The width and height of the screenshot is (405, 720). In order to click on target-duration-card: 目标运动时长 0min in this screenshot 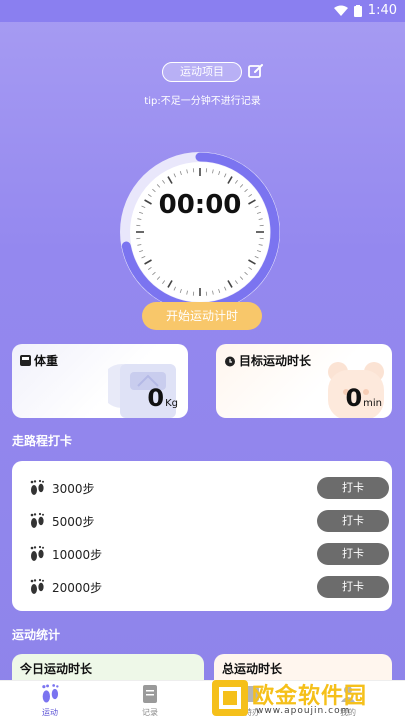, I will do `click(304, 381)`.